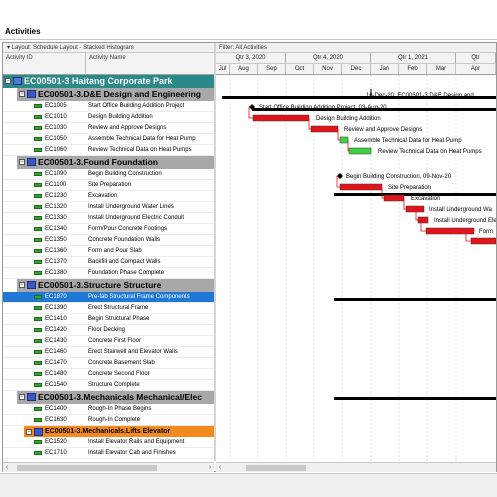 The image size is (497, 497). What do you see at coordinates (213, 268) in the screenshot?
I see `vertical-scrollbar` at bounding box center [213, 268].